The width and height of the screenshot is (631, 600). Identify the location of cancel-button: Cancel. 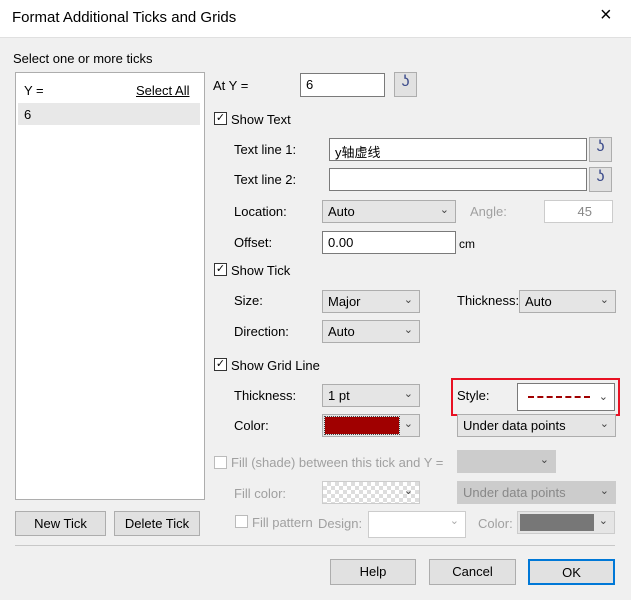
(472, 572).